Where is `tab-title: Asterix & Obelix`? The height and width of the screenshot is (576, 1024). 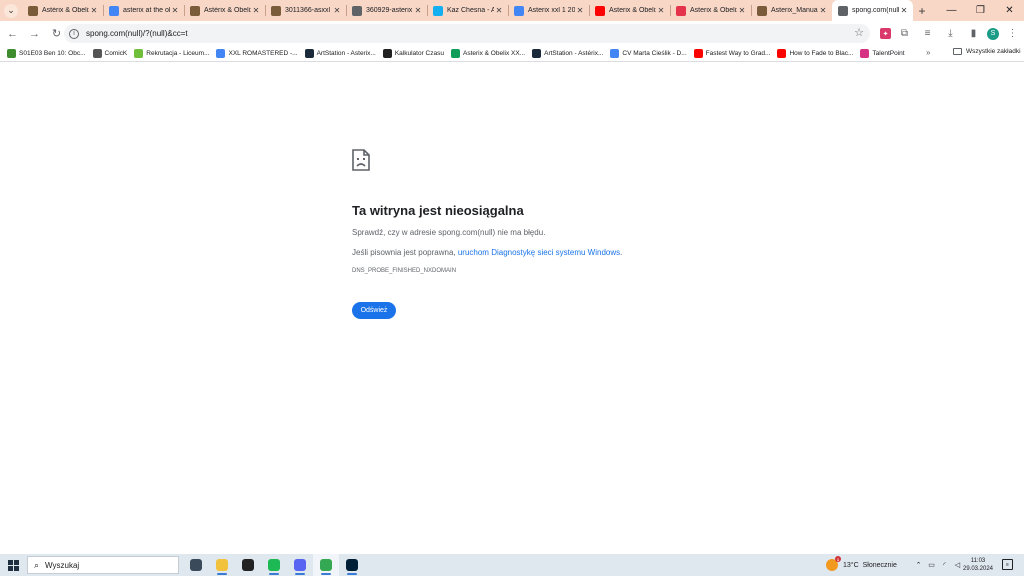
tab-title: Asterix & Obelix is located at coordinates (713, 10).